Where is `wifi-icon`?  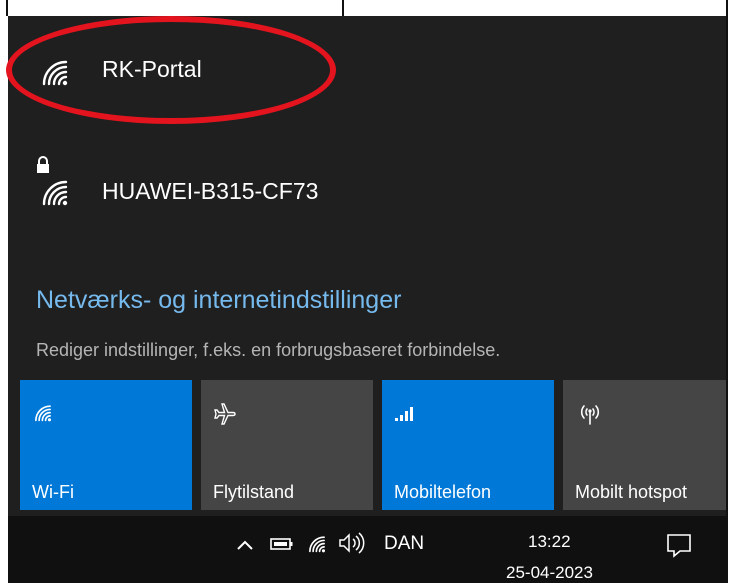
wifi-icon is located at coordinates (43, 414).